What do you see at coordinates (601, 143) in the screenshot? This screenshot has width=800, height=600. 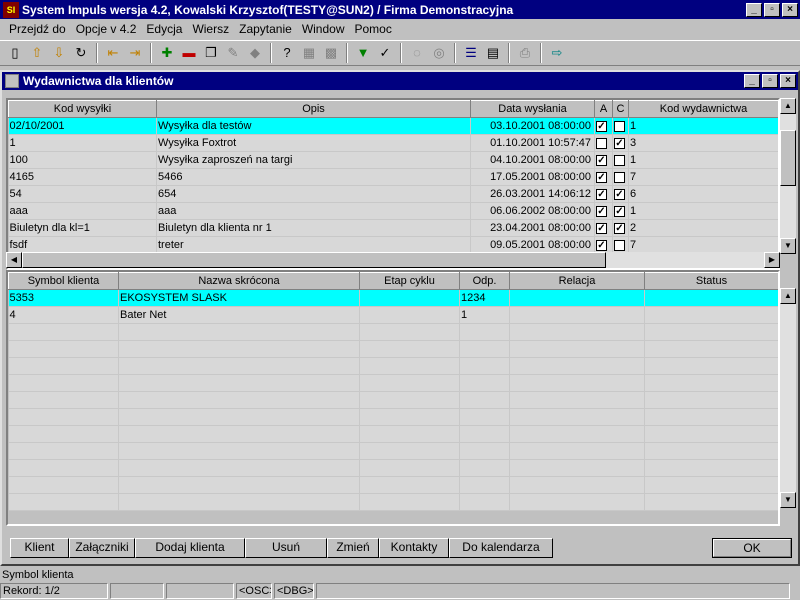 I see `checkbox-a` at bounding box center [601, 143].